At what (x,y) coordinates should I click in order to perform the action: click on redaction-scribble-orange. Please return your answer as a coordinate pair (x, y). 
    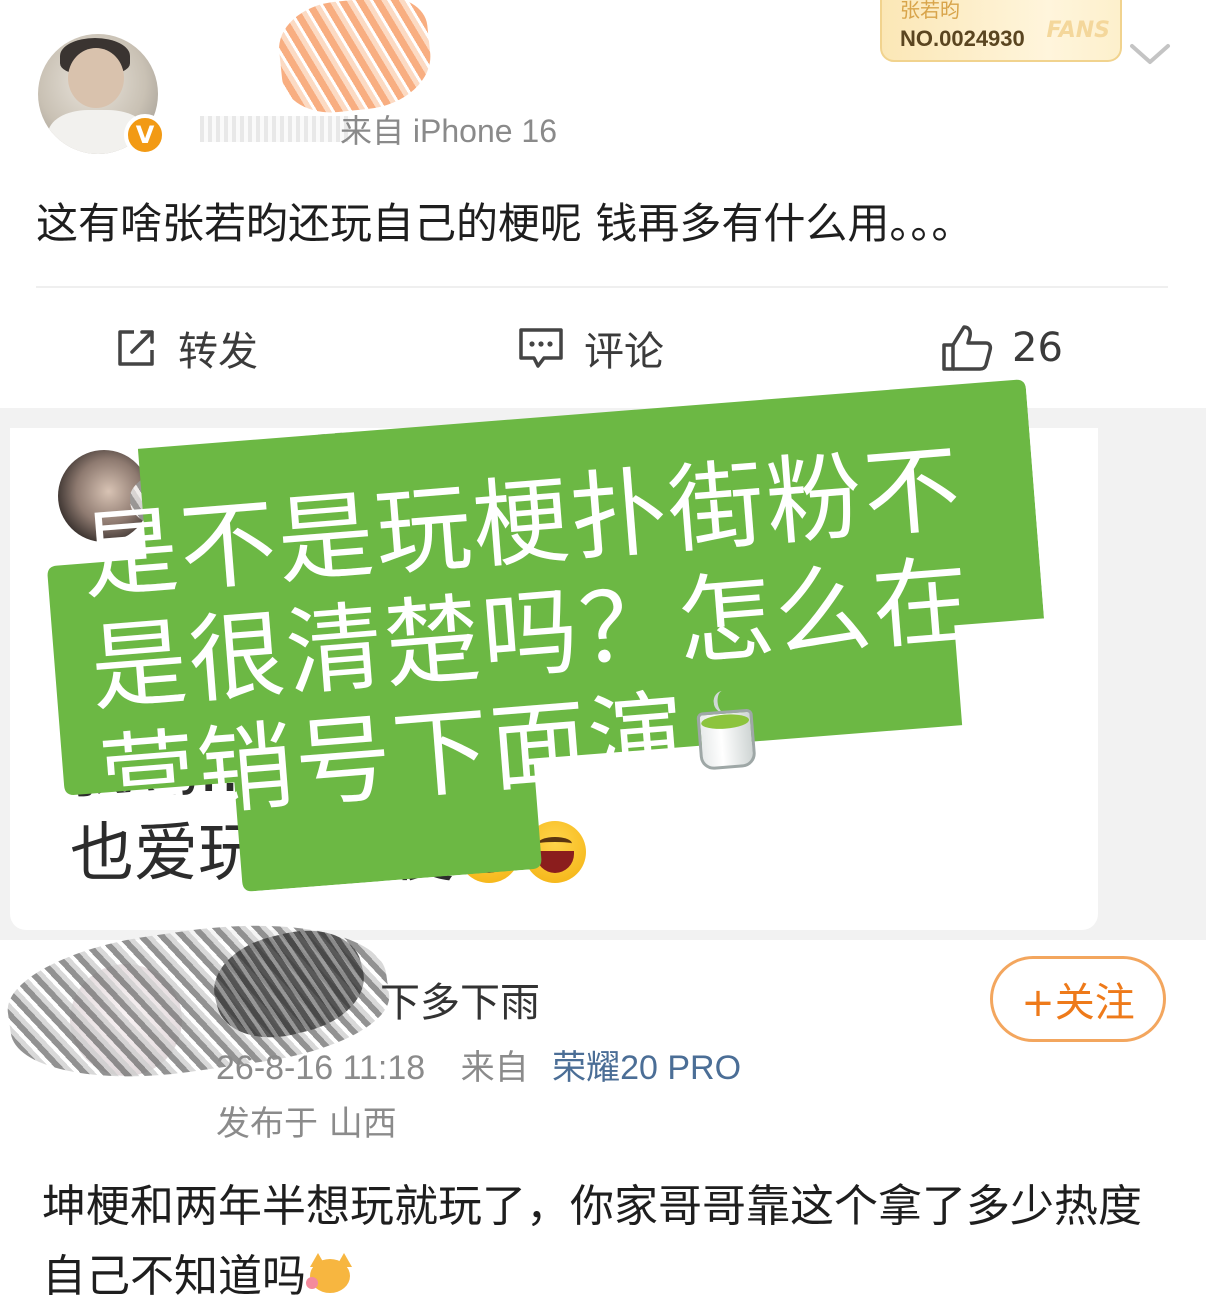
    Looking at the image, I should click on (355, 59).